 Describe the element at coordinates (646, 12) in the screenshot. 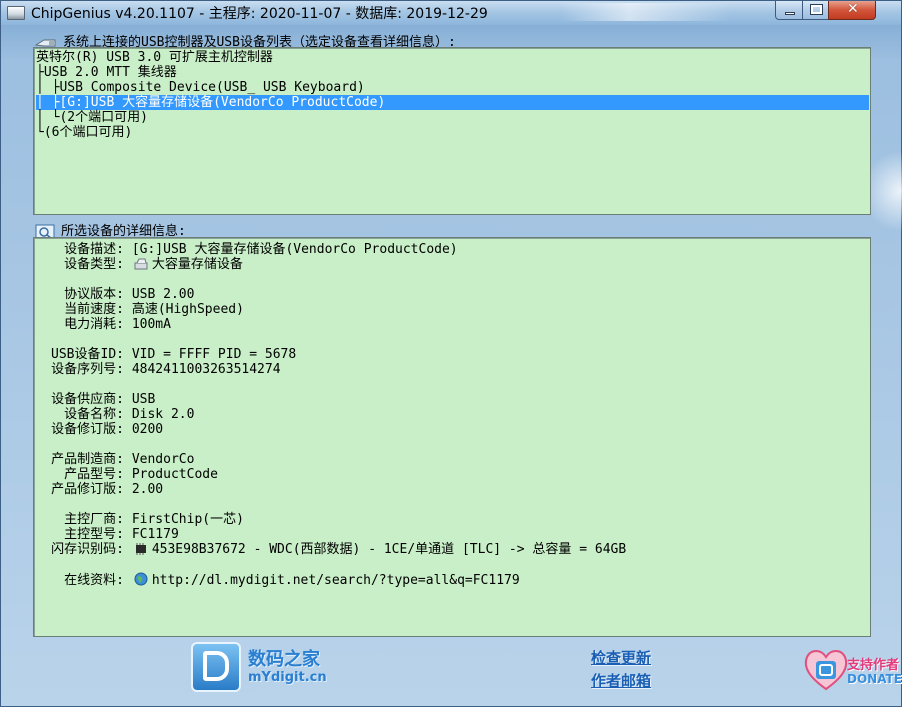

I see `titlebar-glare` at that location.